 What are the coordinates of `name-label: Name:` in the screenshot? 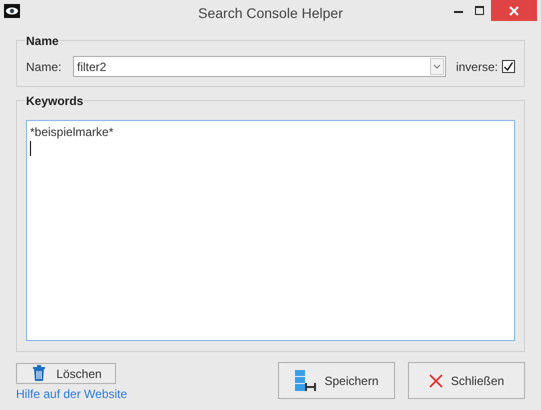 It's located at (44, 67).